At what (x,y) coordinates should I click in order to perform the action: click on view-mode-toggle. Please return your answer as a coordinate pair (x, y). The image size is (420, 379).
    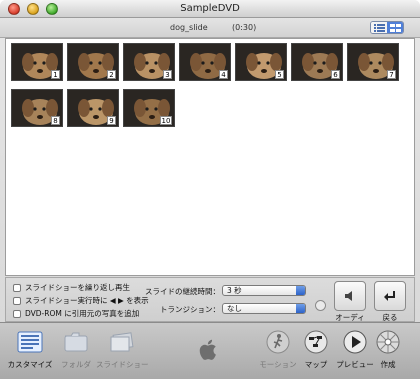
    Looking at the image, I should click on (387, 27).